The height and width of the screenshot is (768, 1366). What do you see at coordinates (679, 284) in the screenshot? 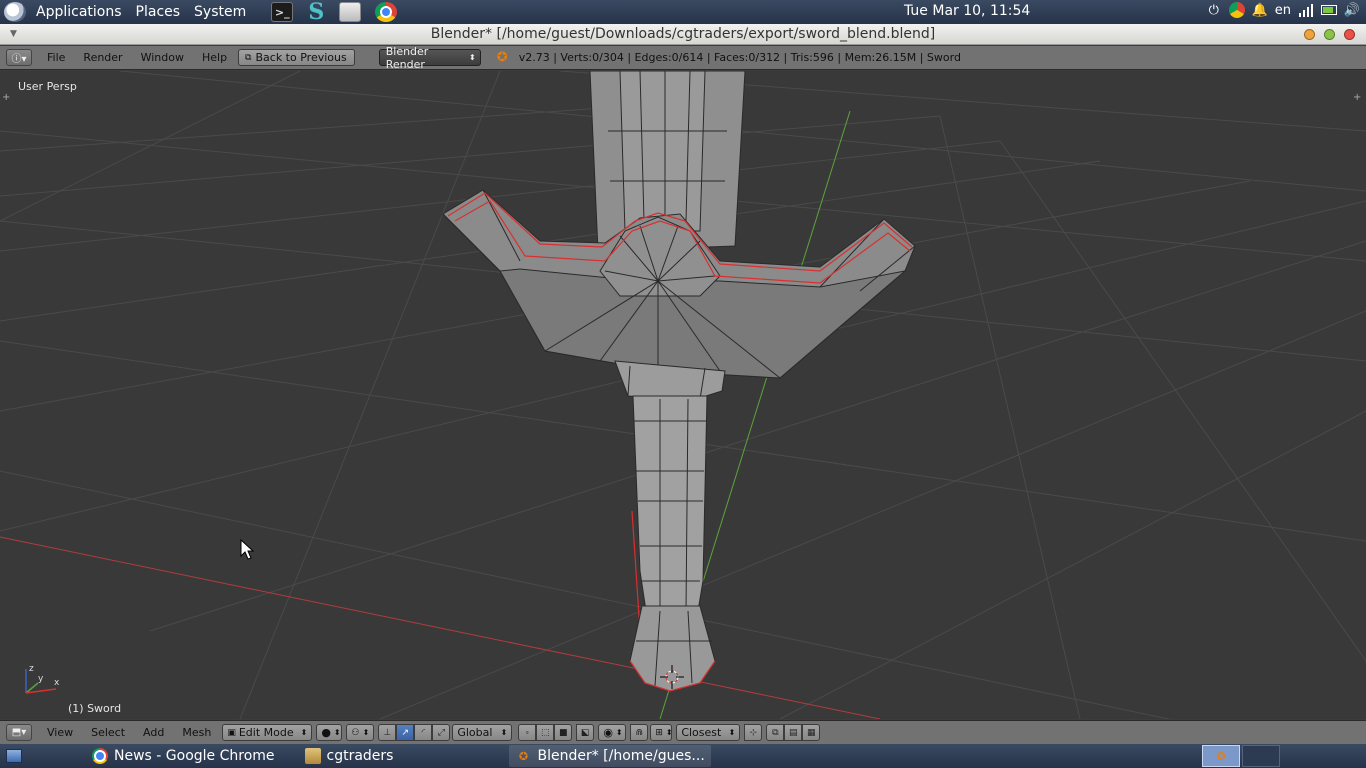
I see `sword-crossguard` at bounding box center [679, 284].